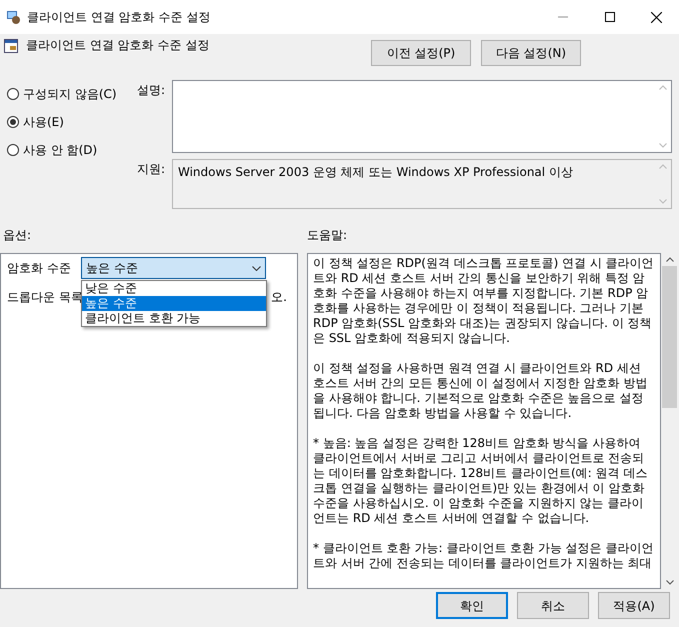 Image resolution: width=679 pixels, height=627 pixels. I want to click on encryption-level-dropdown: 높은 수준, so click(173, 268).